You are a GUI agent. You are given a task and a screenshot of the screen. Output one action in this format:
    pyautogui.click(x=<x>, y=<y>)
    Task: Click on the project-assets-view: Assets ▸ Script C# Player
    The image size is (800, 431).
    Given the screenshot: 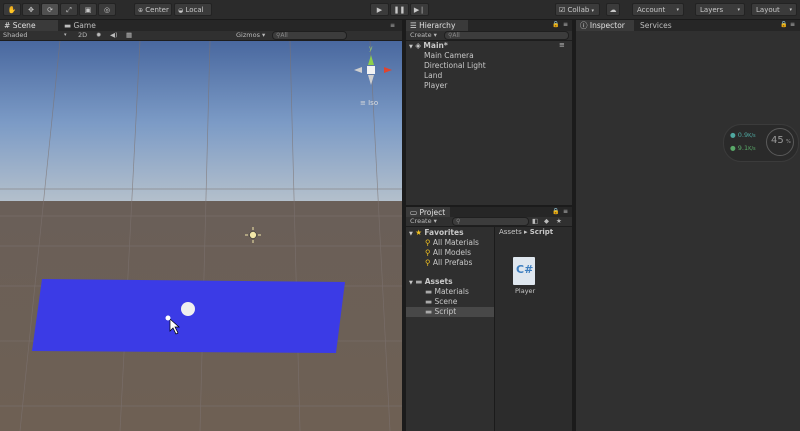 What is the action you would take?
    pyautogui.click(x=533, y=329)
    